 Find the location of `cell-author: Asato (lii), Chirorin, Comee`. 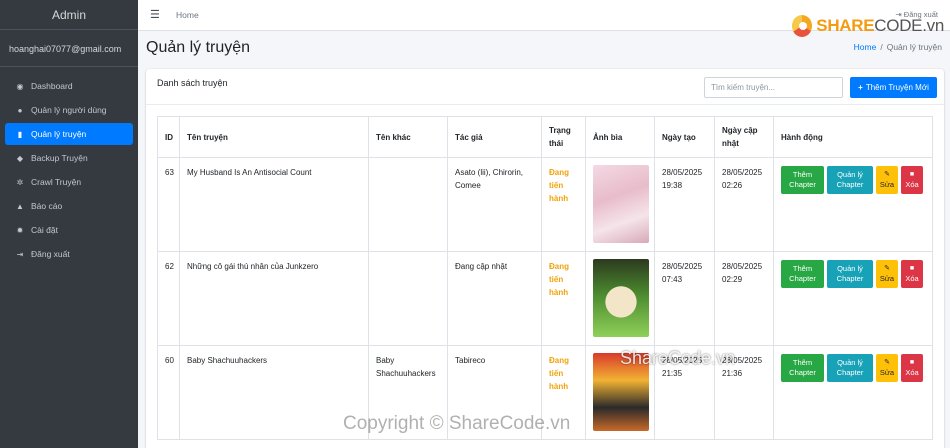

cell-author: Asato (lii), Chirorin, Comee is located at coordinates (494, 204).